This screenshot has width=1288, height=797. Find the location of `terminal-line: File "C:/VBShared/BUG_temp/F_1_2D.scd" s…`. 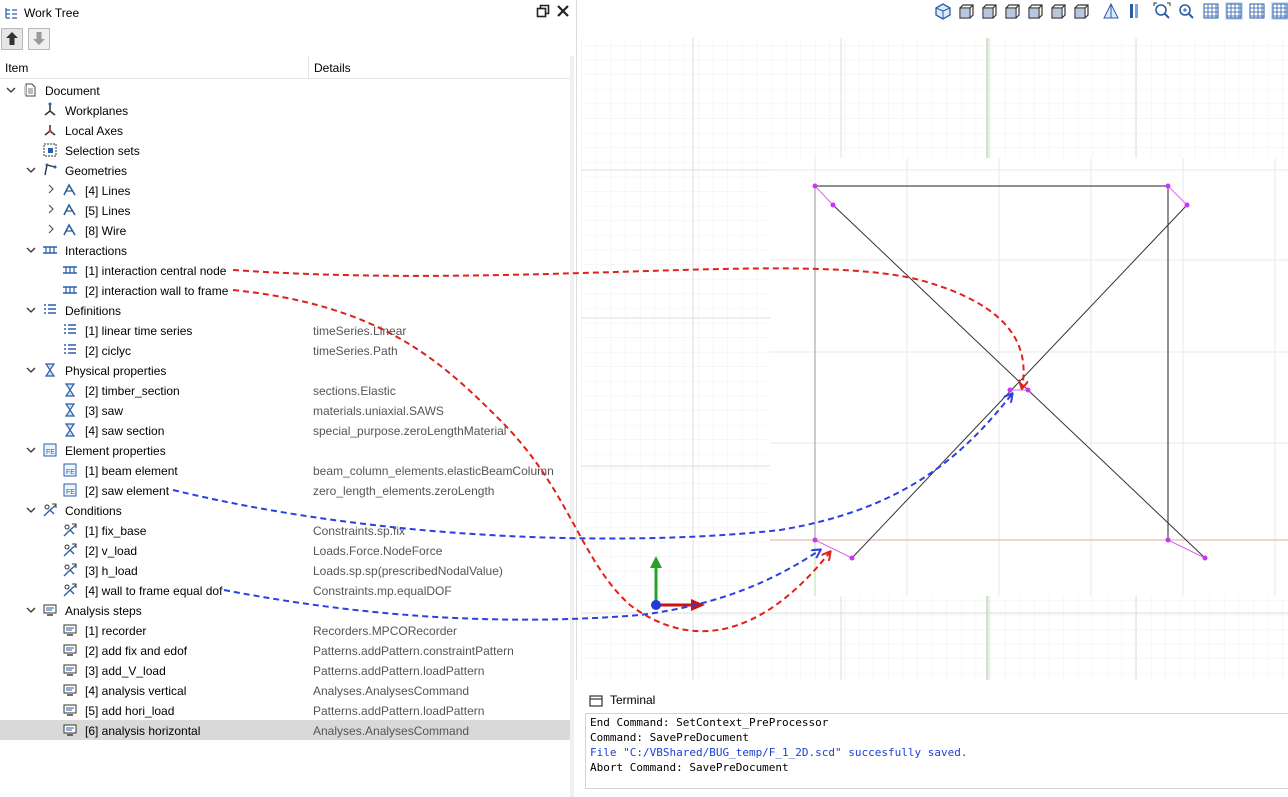

terminal-line: File "C:/VBShared/BUG_temp/F_1_2D.scd" s… is located at coordinates (779, 752).